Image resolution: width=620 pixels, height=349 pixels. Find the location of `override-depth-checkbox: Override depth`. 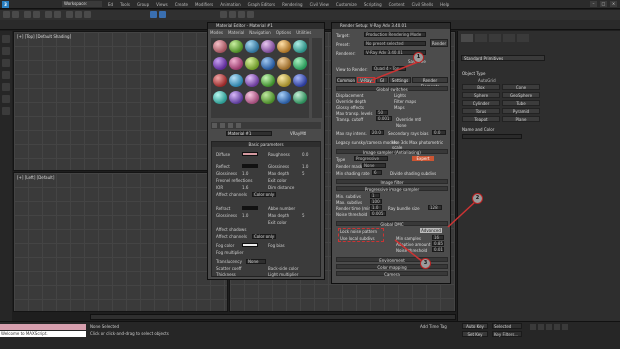

override-depth-checkbox: Override depth is located at coordinates (351, 101).